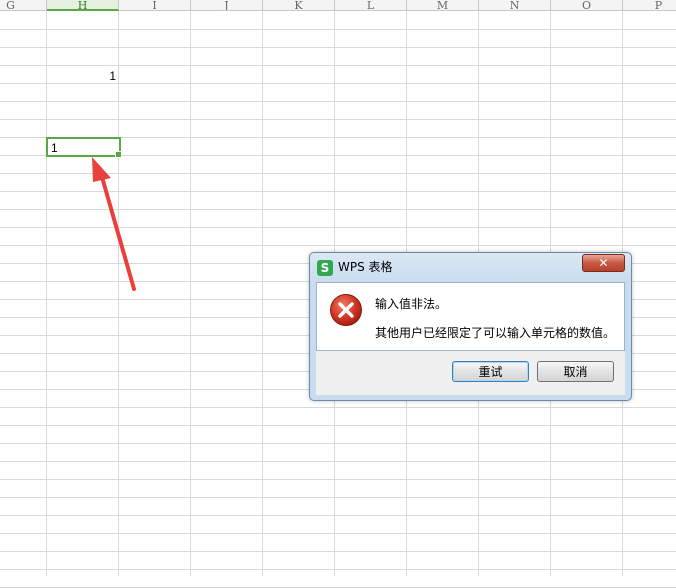 Image resolution: width=676 pixels, height=588 pixels. Describe the element at coordinates (84, 147) in the screenshot. I see `active-cell: 1` at that location.